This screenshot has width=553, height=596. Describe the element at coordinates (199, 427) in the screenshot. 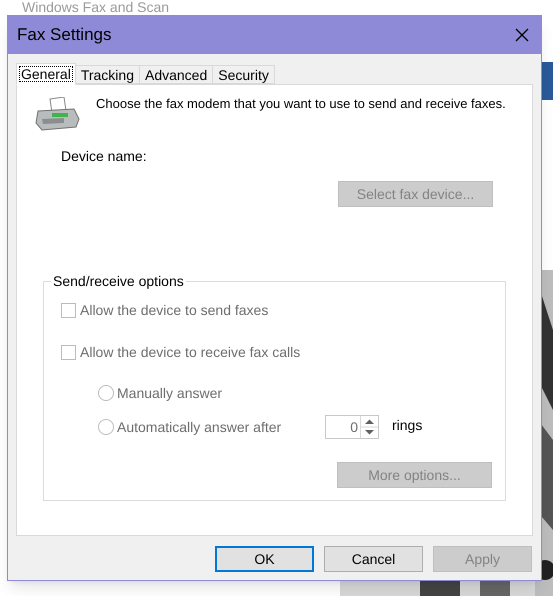

I see `radio-label: Automatically answer after` at that location.